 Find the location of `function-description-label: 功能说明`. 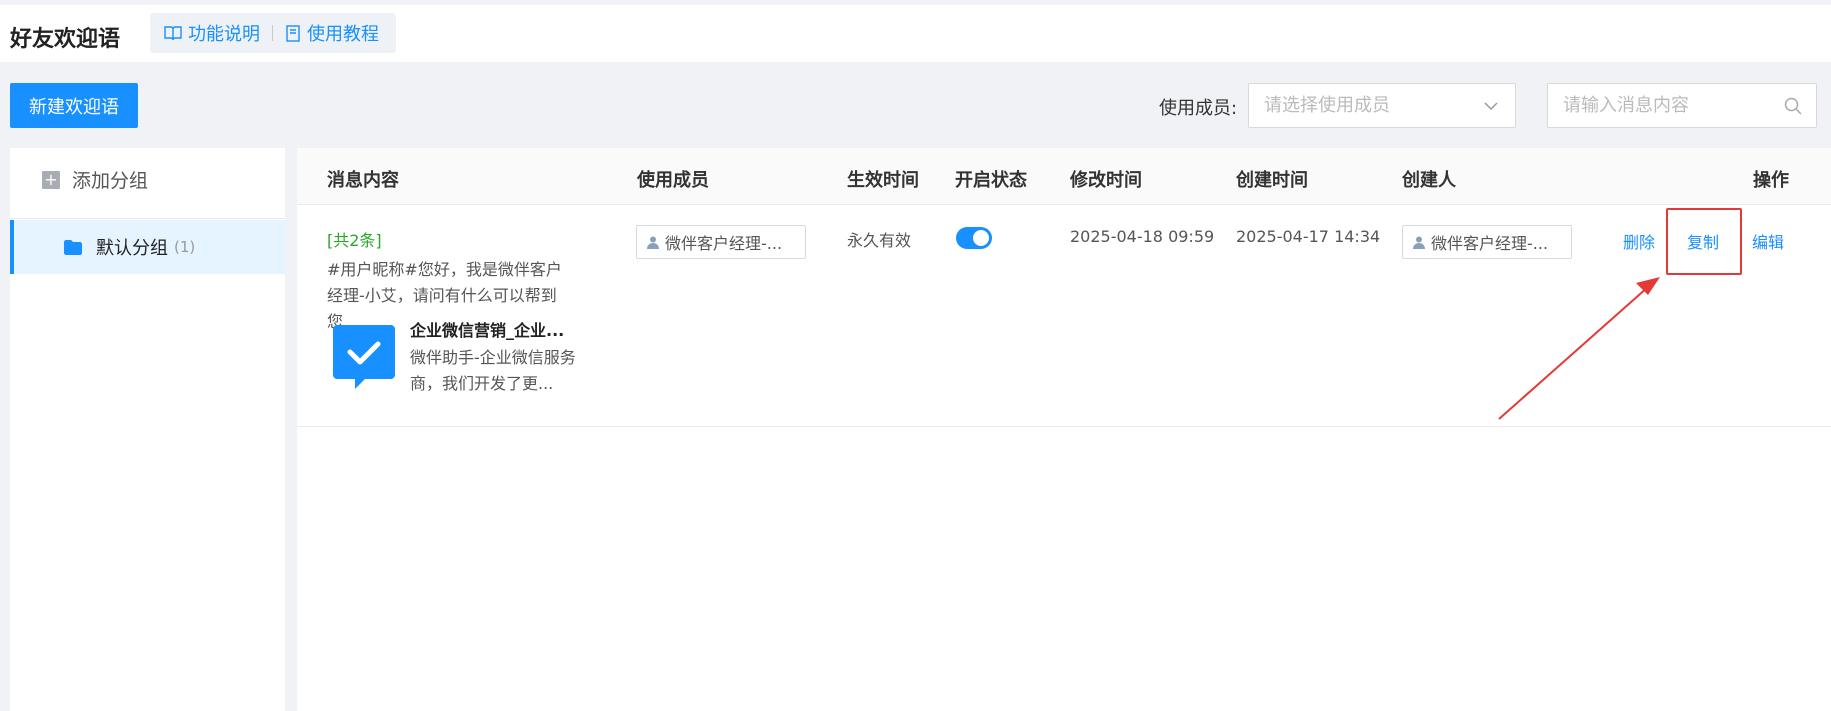

function-description-label: 功能说明 is located at coordinates (224, 34).